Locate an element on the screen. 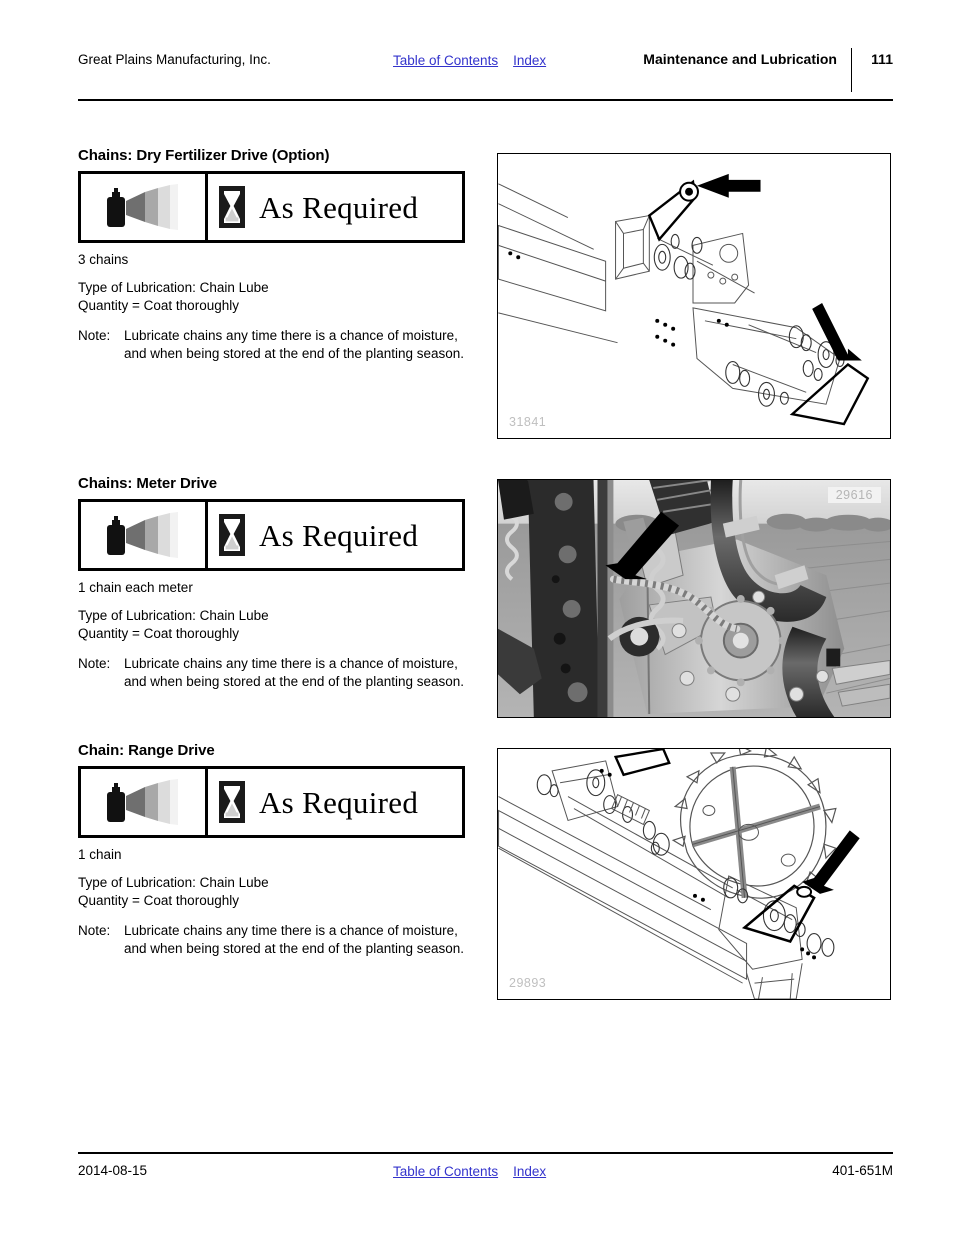  figure-id: 31841 is located at coordinates (528, 422).